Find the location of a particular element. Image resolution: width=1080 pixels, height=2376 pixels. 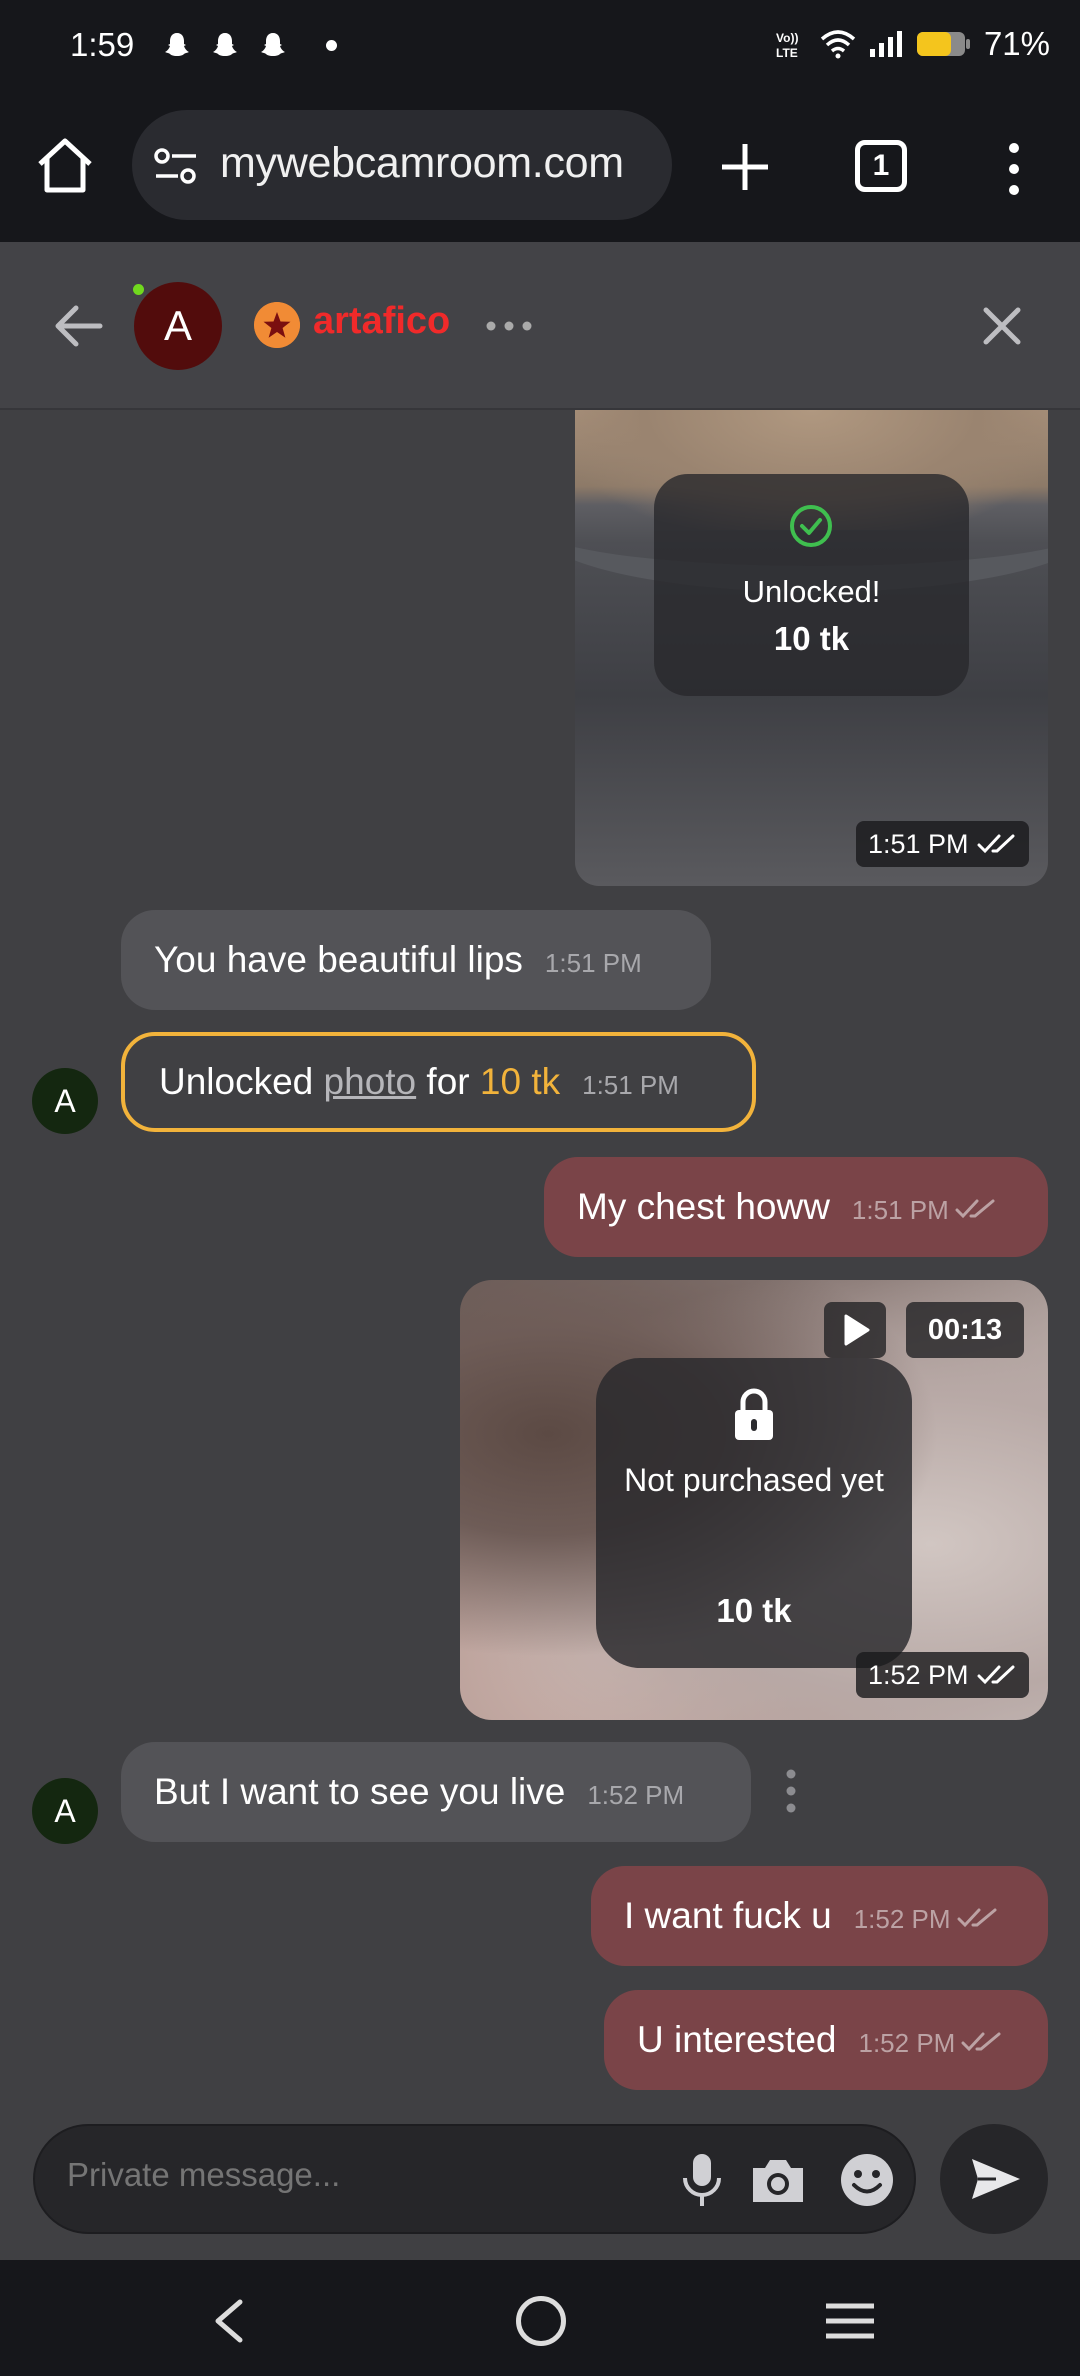

unlock-price: 10 tk is located at coordinates (811, 638).